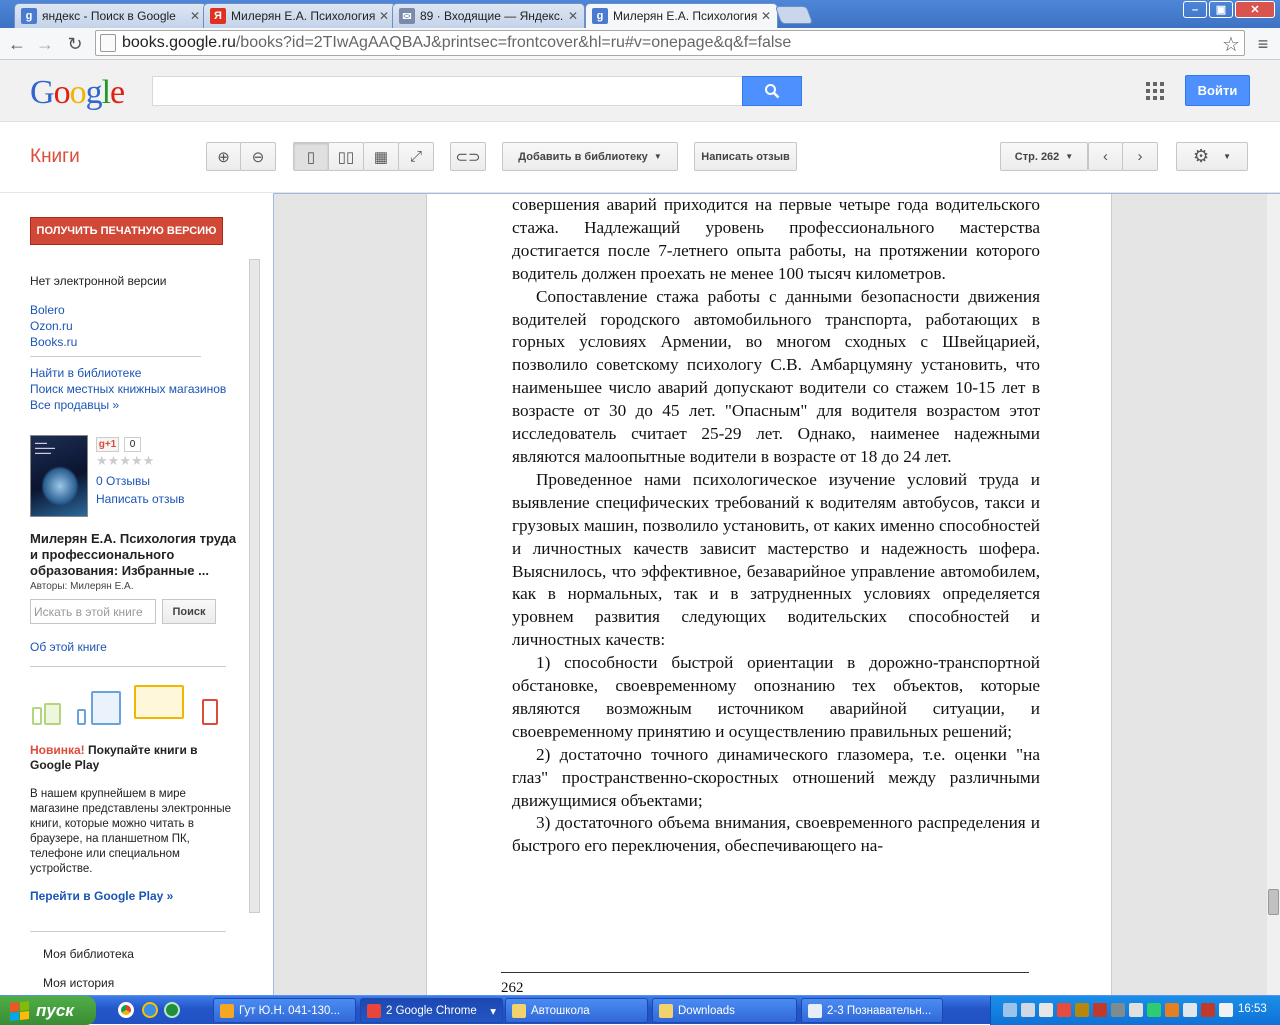  I want to click on yandex-icon: Я, so click(218, 16).